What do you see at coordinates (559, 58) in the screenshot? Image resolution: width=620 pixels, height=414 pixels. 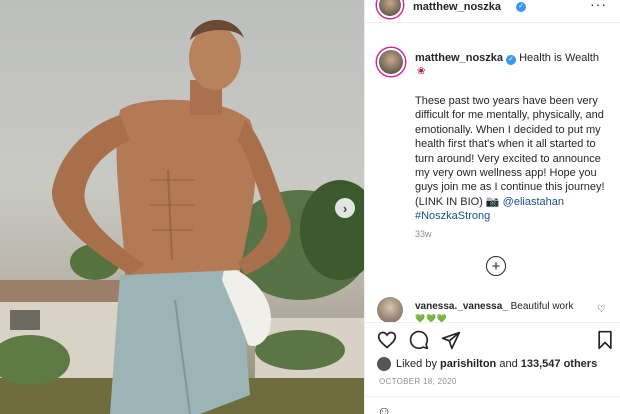 I see `caption-title: Health is Wealth` at bounding box center [559, 58].